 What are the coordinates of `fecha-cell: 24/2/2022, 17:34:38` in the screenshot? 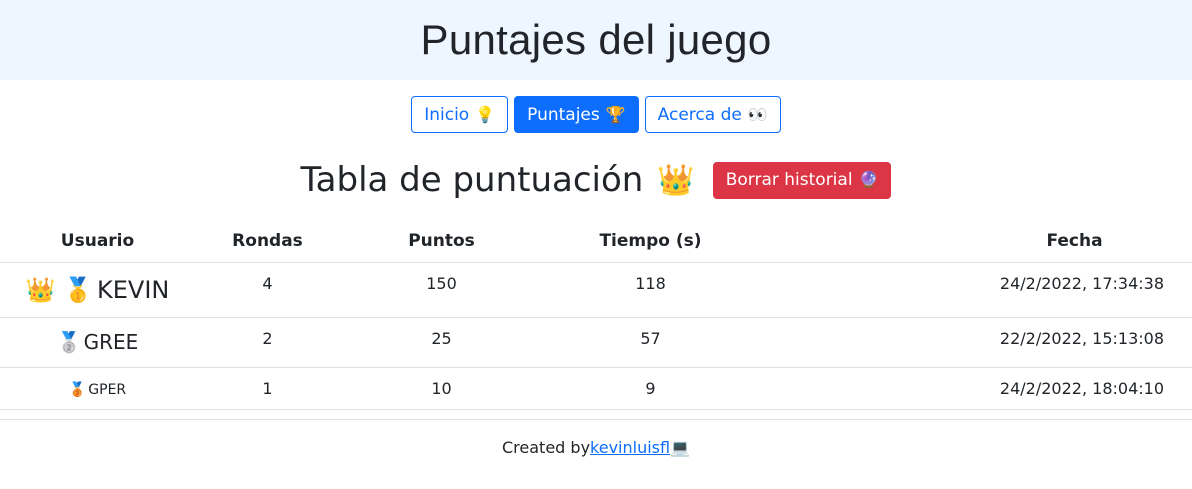 It's located at (975, 290).